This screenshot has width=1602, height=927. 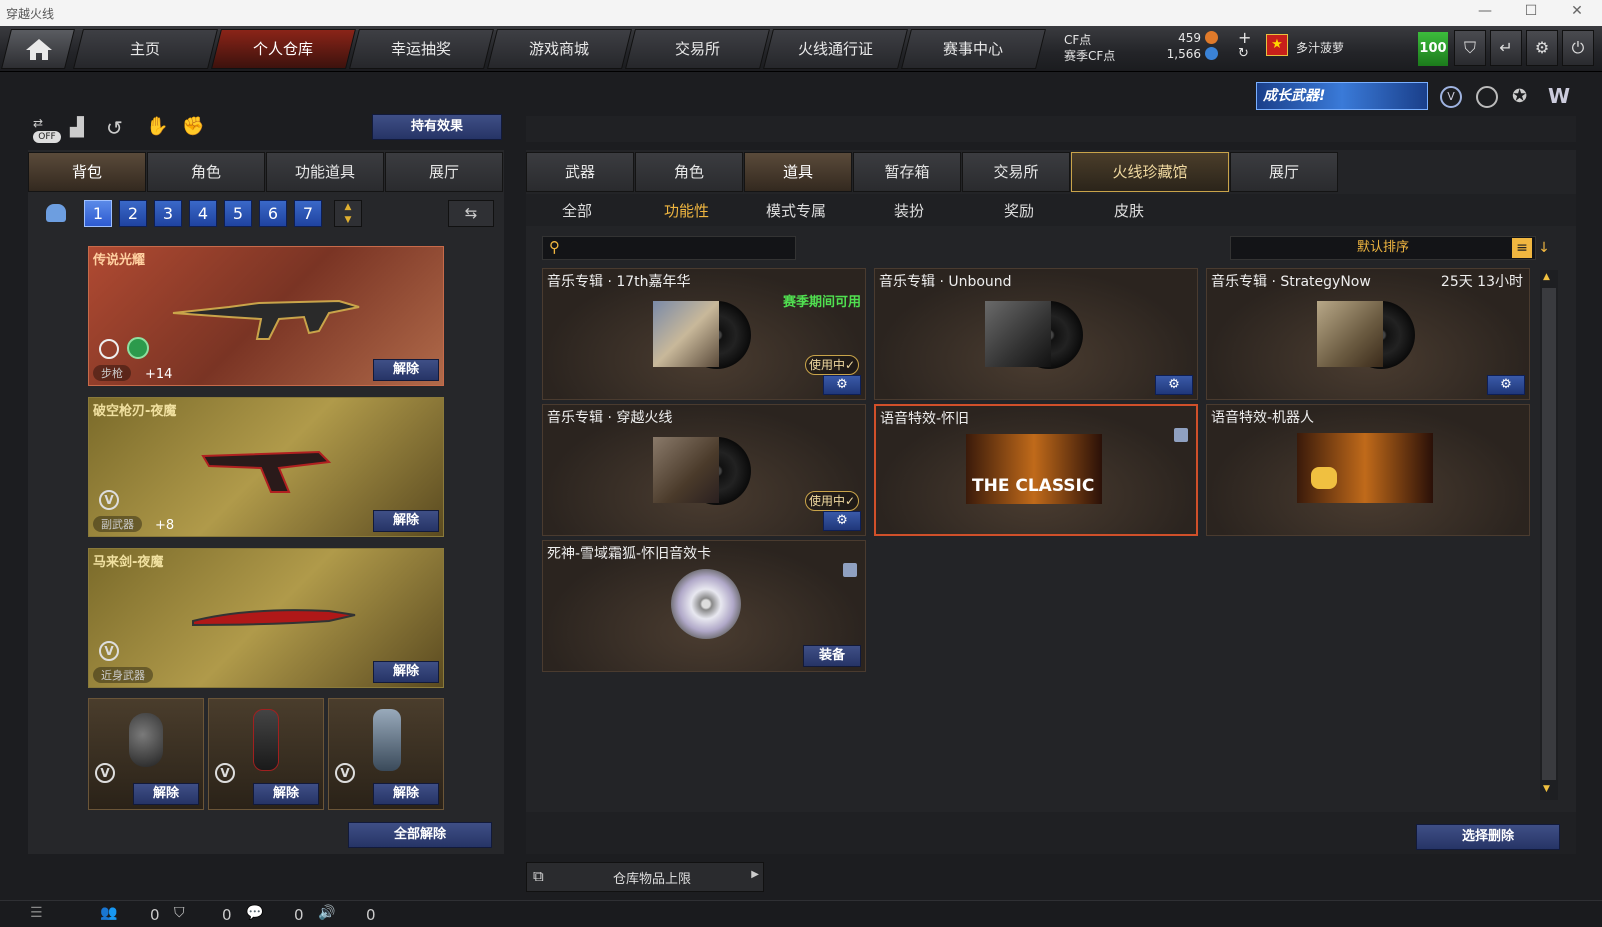 What do you see at coordinates (681, 248) in the screenshot?
I see `search-input` at bounding box center [681, 248].